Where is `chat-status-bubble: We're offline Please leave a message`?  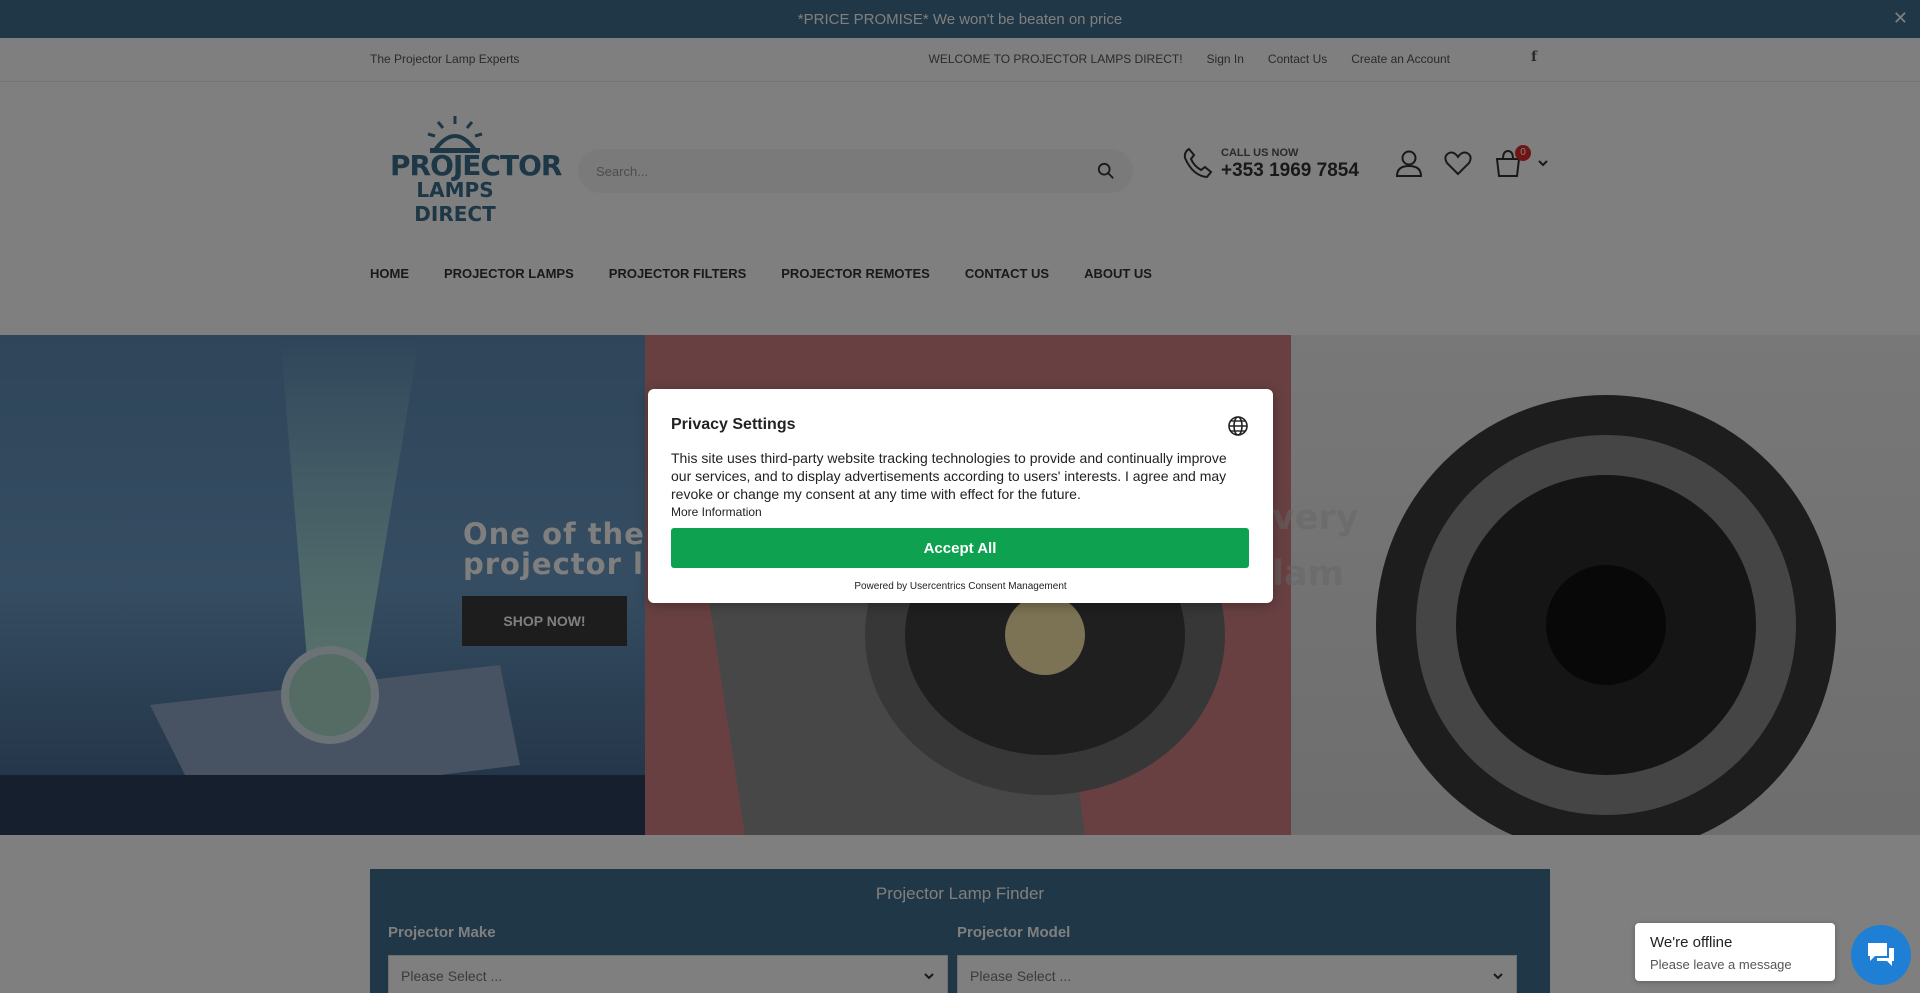 chat-status-bubble: We're offline Please leave a message is located at coordinates (1735, 952).